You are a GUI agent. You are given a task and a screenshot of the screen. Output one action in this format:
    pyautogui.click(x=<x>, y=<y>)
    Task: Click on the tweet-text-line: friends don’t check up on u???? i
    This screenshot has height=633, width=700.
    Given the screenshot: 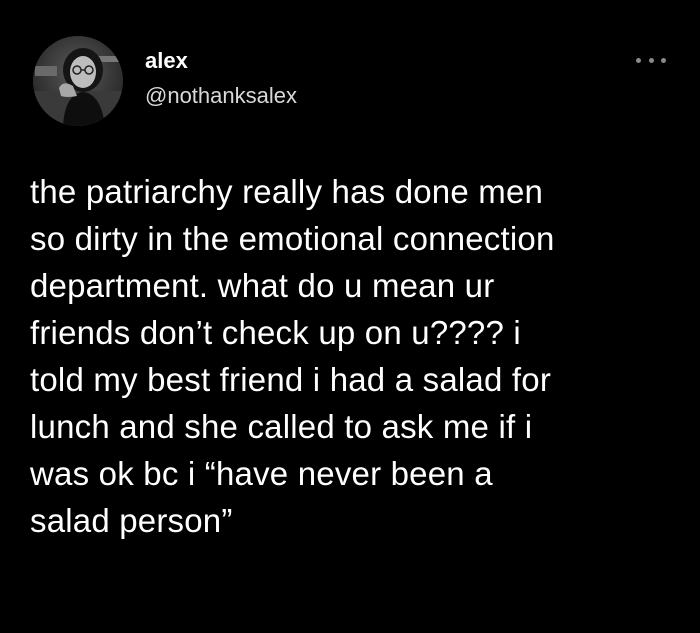 What is the action you would take?
    pyautogui.click(x=275, y=332)
    